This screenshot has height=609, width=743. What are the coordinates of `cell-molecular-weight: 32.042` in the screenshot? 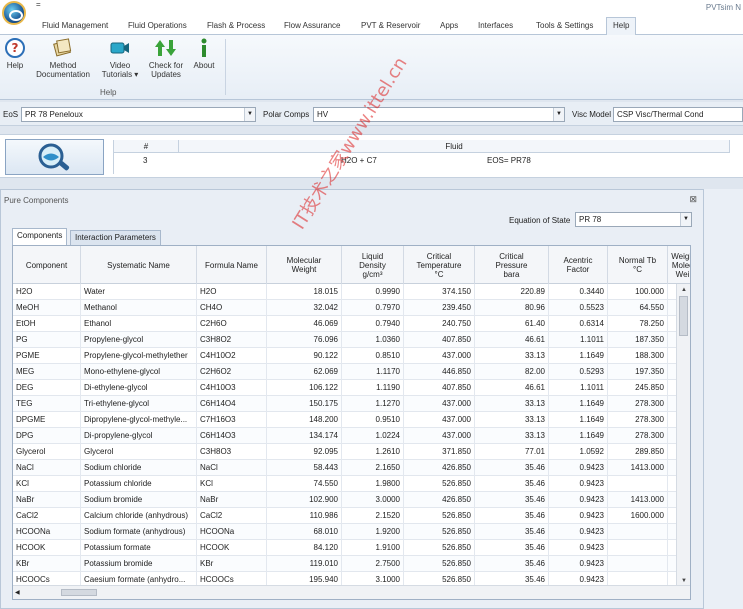 It's located at (304, 308).